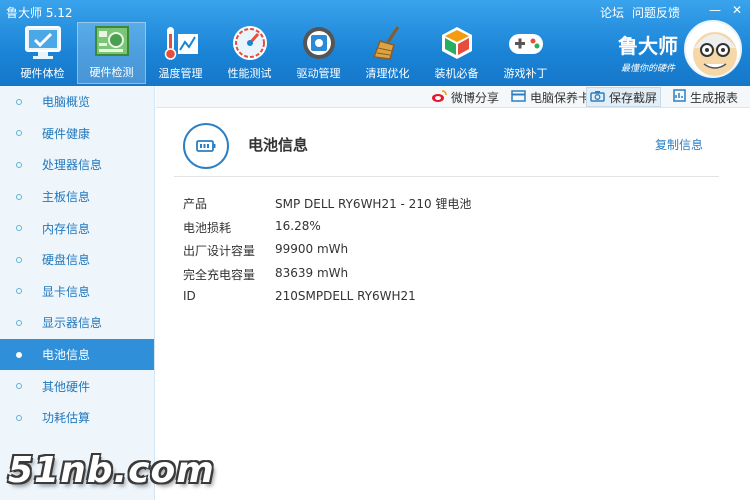 This screenshot has height=500, width=750. What do you see at coordinates (66, 291) in the screenshot?
I see `sidebar-item-label: 显卡信息` at bounding box center [66, 291].